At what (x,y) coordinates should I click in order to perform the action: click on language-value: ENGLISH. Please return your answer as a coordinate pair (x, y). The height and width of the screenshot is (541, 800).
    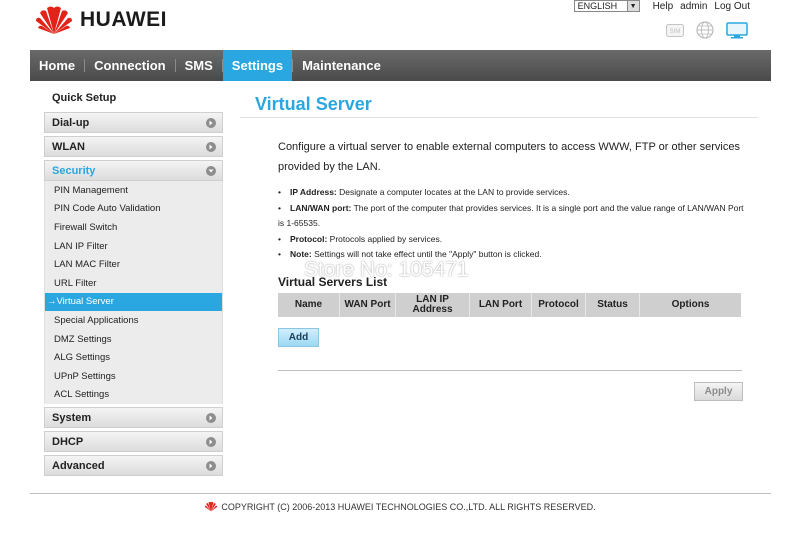
    Looking at the image, I should click on (597, 6).